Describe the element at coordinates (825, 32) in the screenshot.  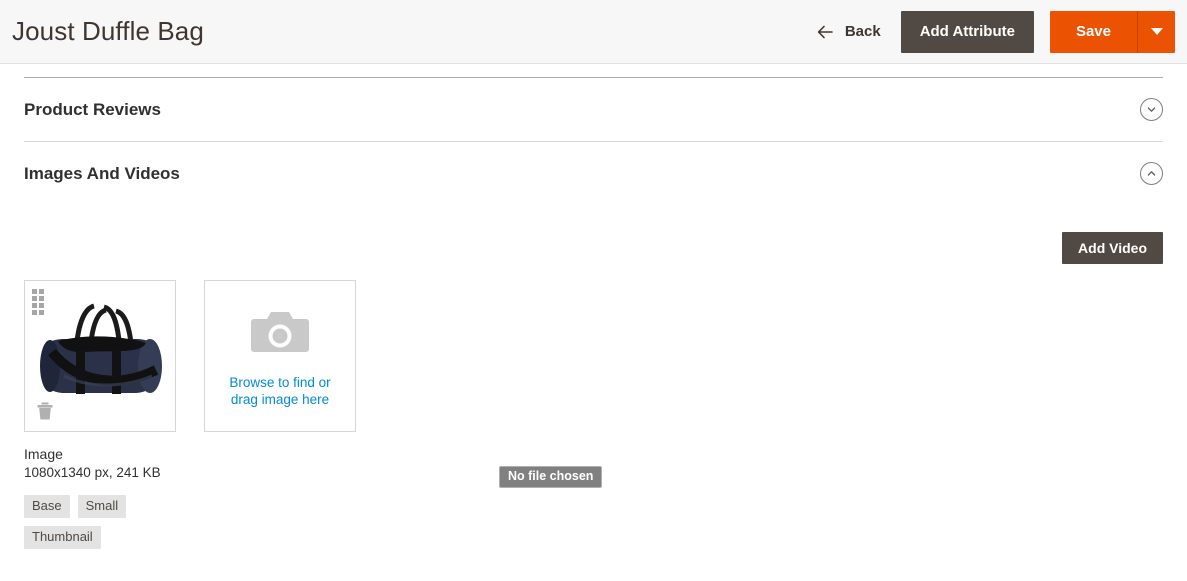
I see `arrow-left-icon` at that location.